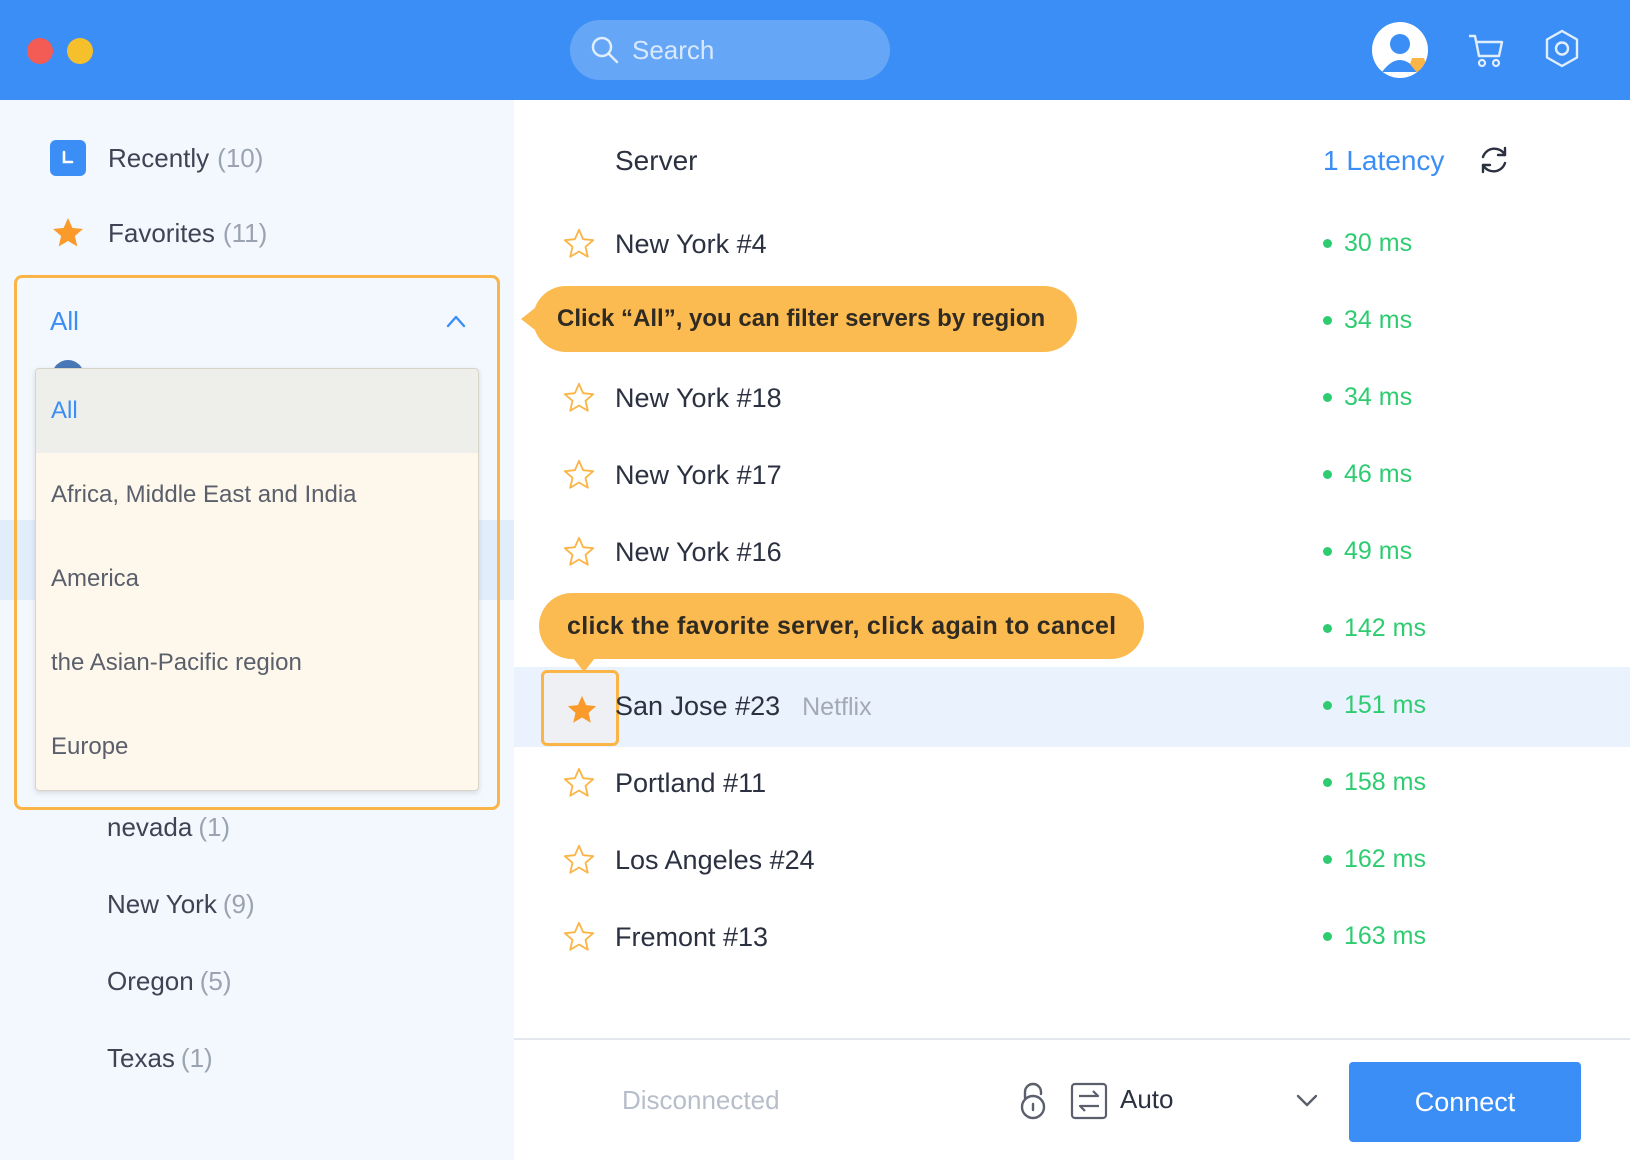  I want to click on favorite-toggle, so click(580, 708).